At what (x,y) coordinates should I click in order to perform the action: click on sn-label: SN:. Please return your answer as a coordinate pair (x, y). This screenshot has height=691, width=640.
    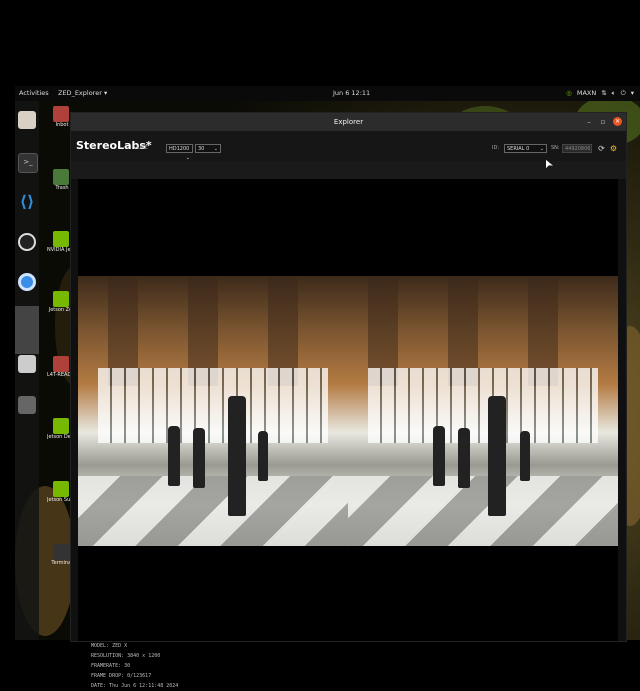
    Looking at the image, I should click on (555, 148).